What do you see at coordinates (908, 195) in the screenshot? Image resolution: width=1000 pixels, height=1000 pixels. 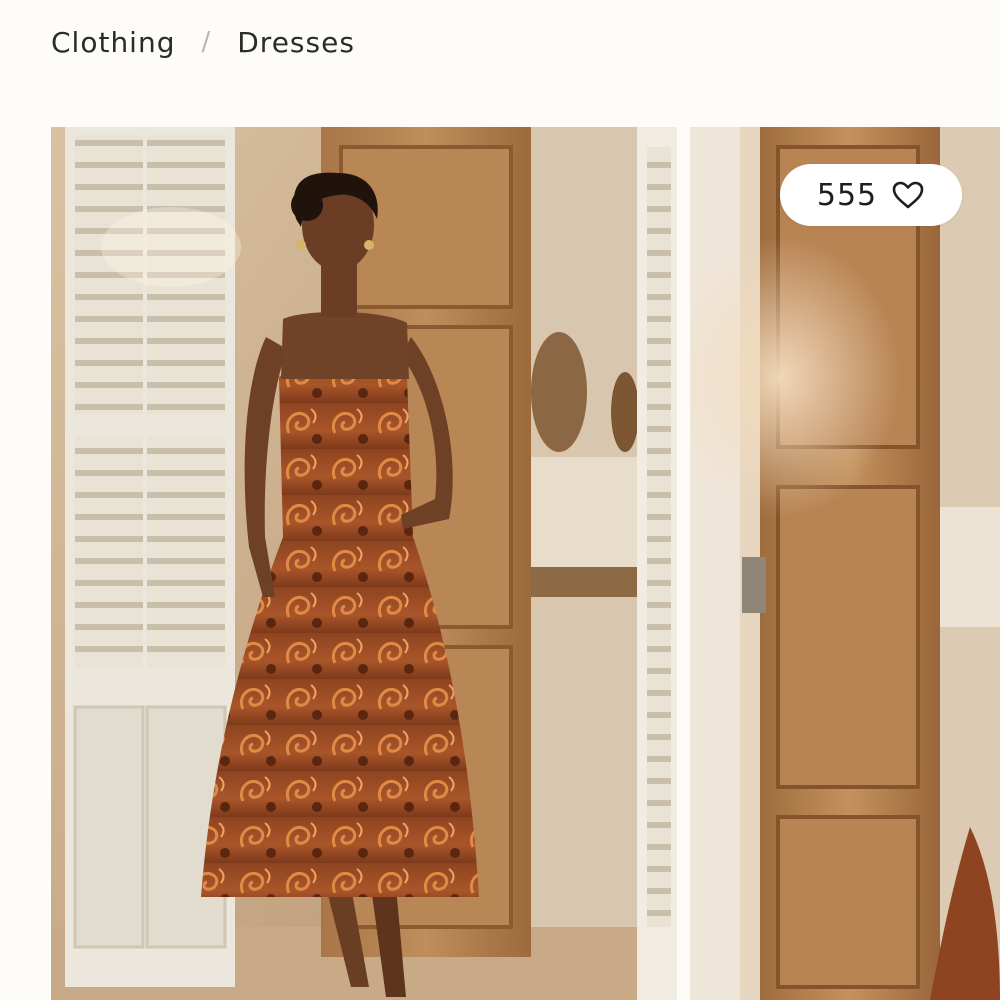 I see `heart-outline-icon` at bounding box center [908, 195].